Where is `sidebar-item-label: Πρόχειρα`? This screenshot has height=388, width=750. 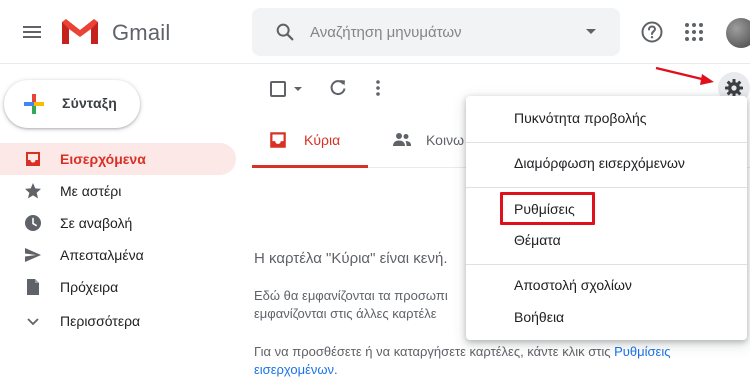
sidebar-item-label: Πρόχειρα is located at coordinates (89, 287).